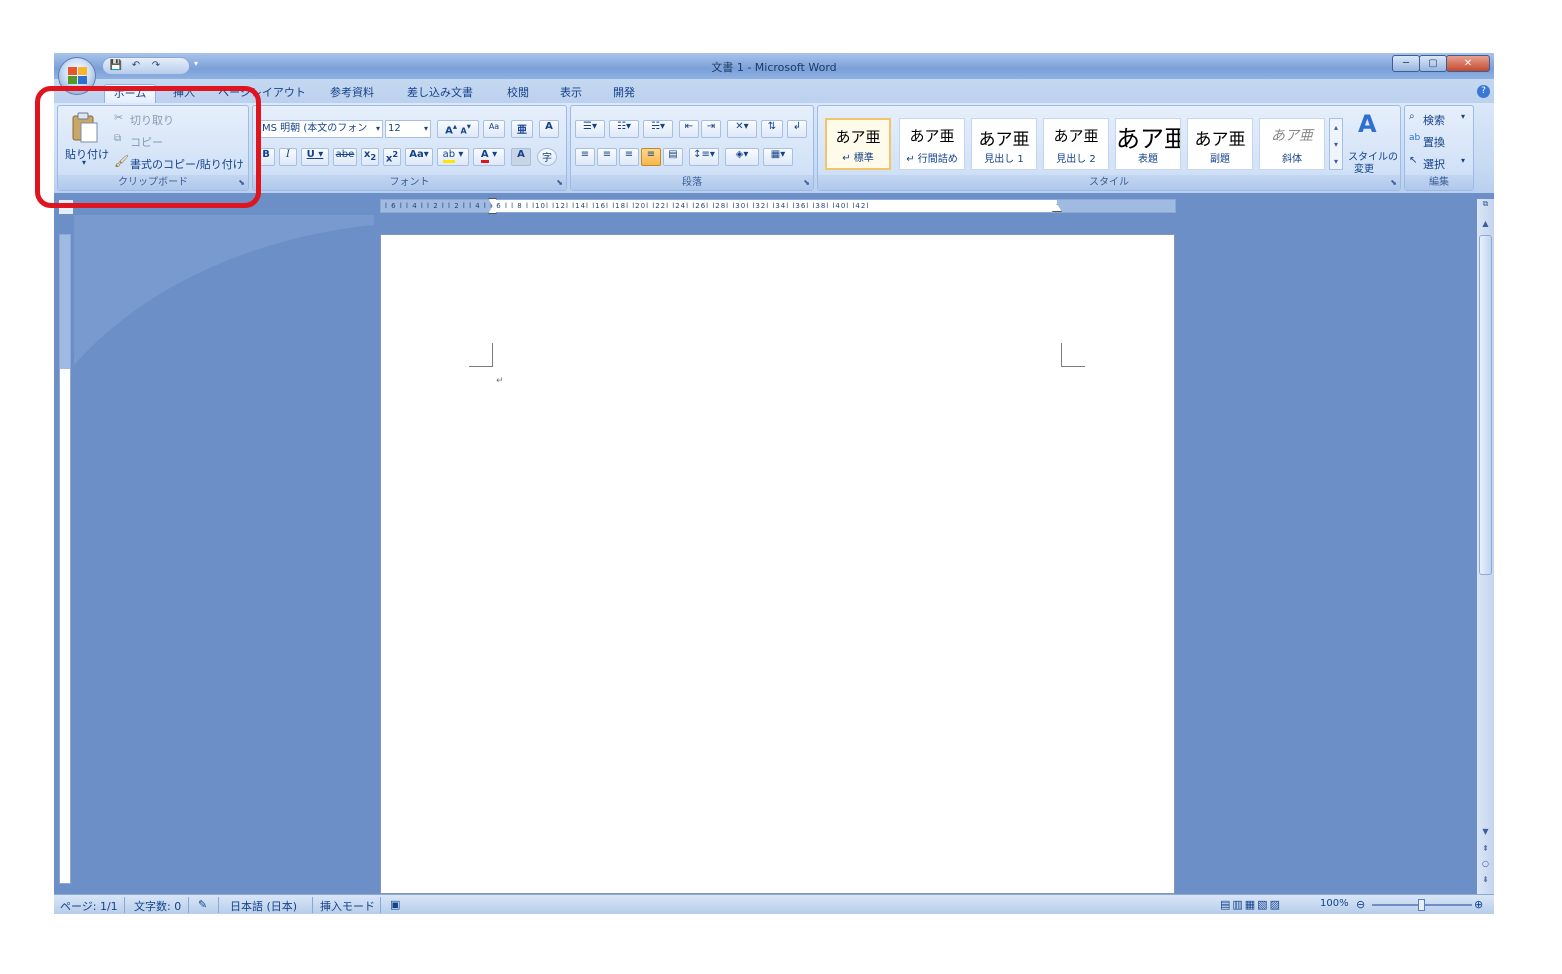 This screenshot has width=1562, height=974. What do you see at coordinates (345, 154) in the screenshot?
I see `strikethrough-icon: abe` at bounding box center [345, 154].